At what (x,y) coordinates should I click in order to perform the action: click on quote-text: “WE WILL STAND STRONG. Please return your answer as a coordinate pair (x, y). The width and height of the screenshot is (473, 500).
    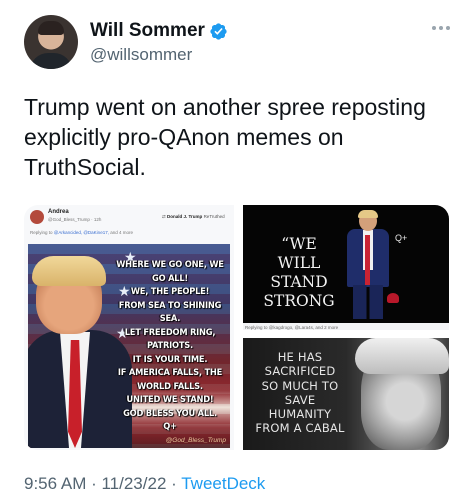
    Looking at the image, I should click on (299, 273).